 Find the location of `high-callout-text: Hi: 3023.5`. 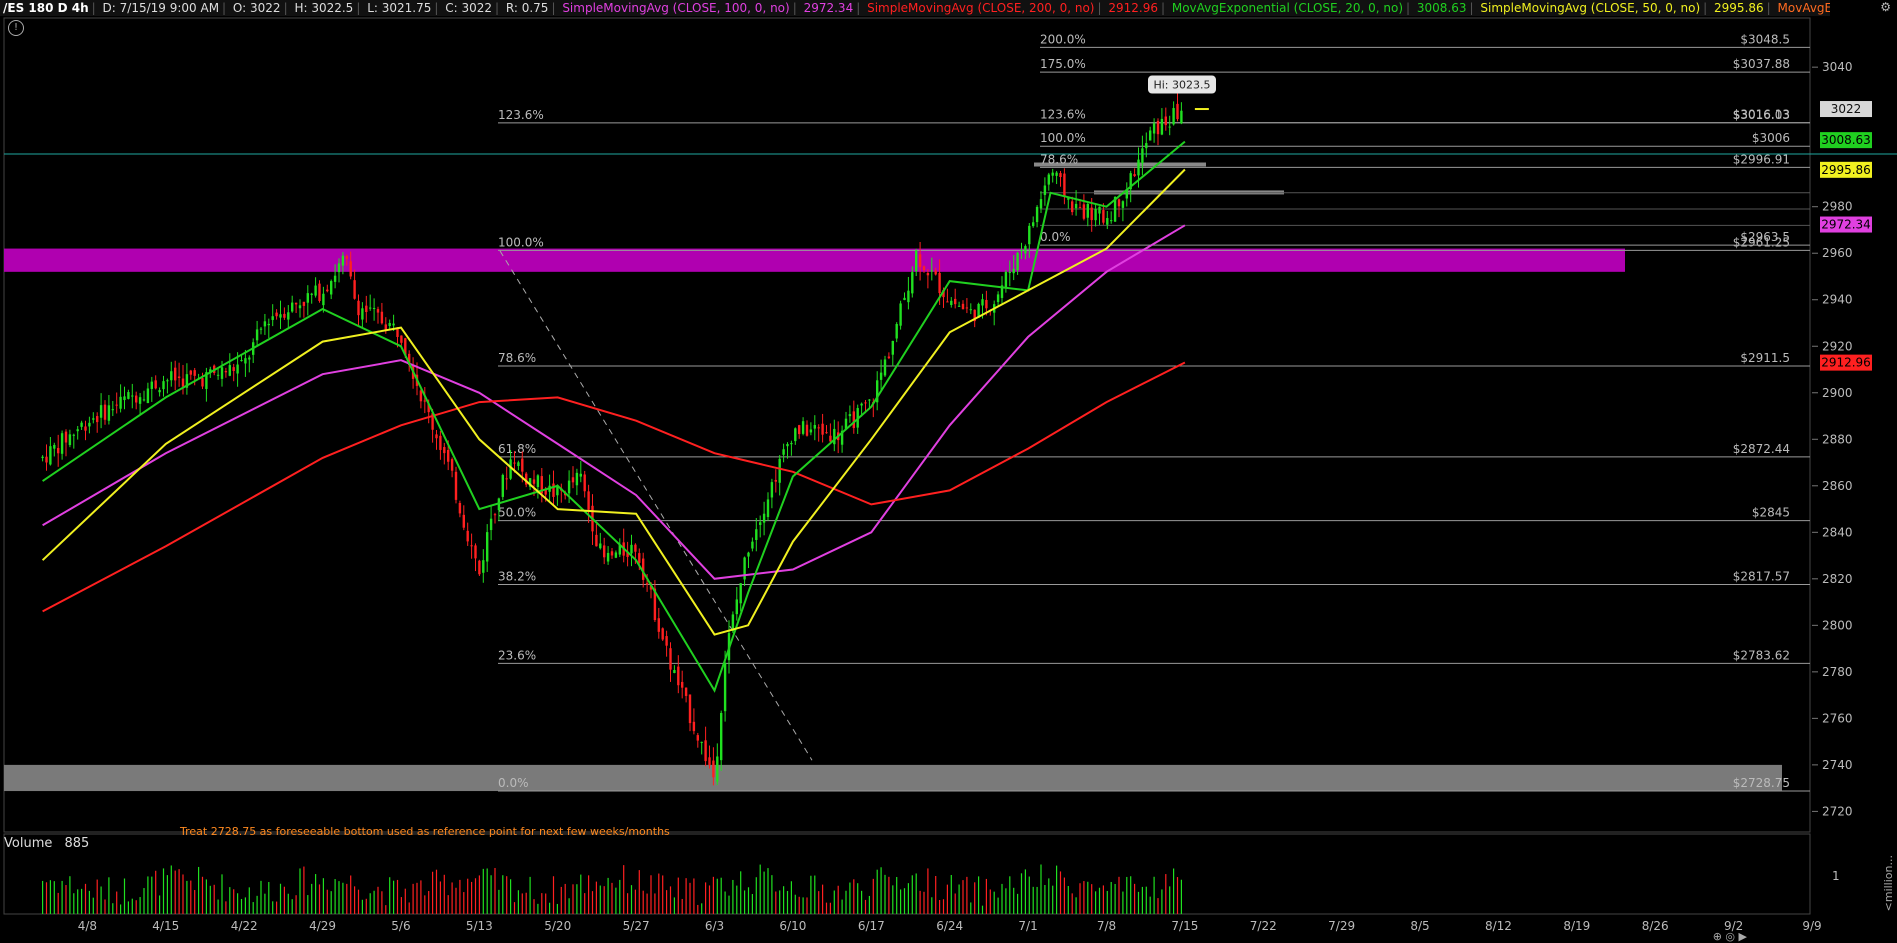

high-callout-text: Hi: 3023.5 is located at coordinates (1181, 85).